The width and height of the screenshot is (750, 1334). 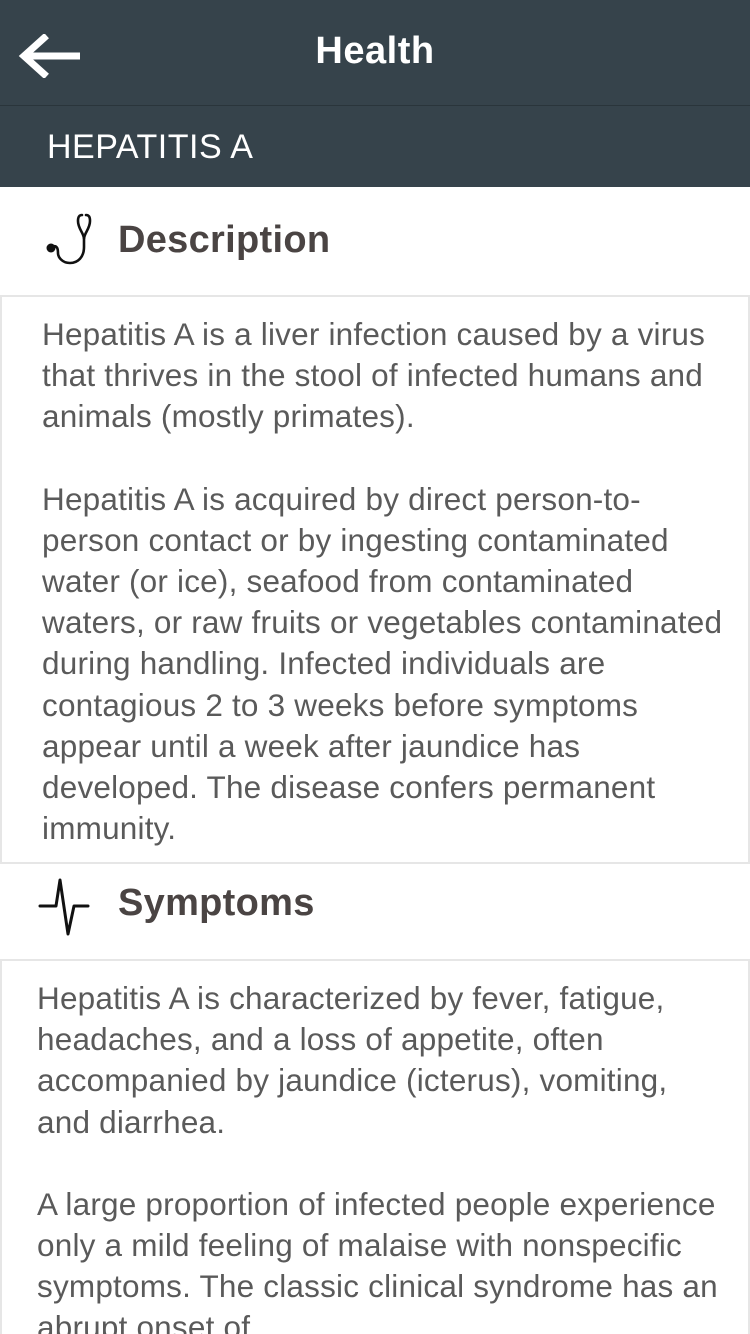 I want to click on stethoscope-icon, so click(x=69, y=239).